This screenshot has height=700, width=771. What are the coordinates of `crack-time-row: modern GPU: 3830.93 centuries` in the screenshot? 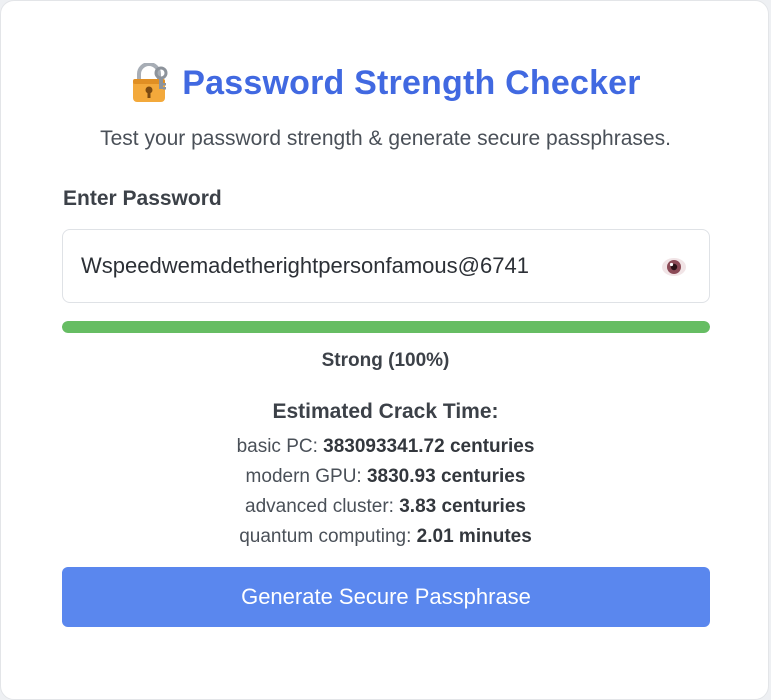 It's located at (385, 477).